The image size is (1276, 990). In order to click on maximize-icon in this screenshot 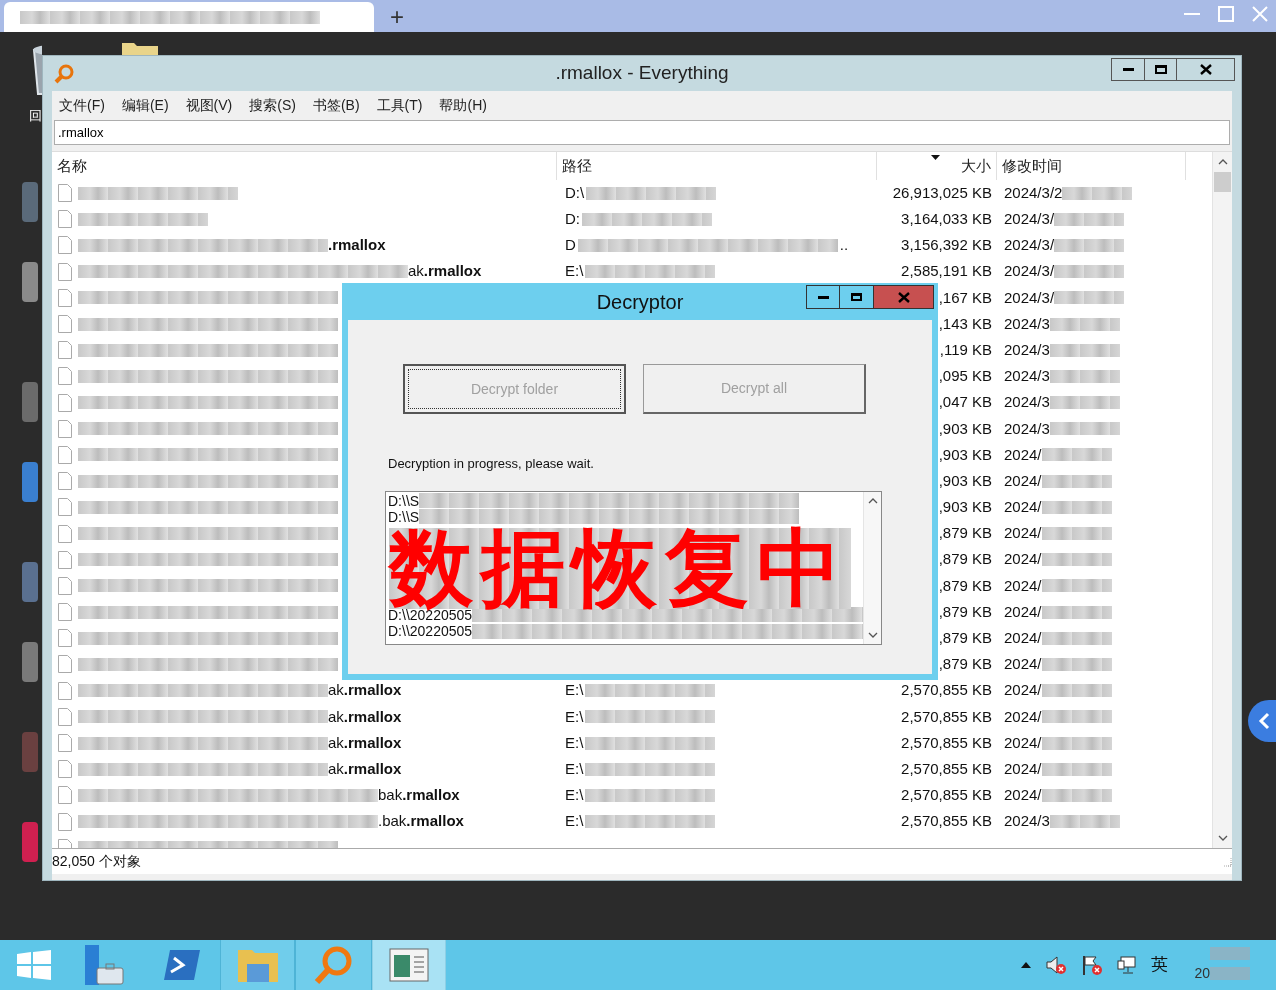, I will do `click(1226, 14)`.